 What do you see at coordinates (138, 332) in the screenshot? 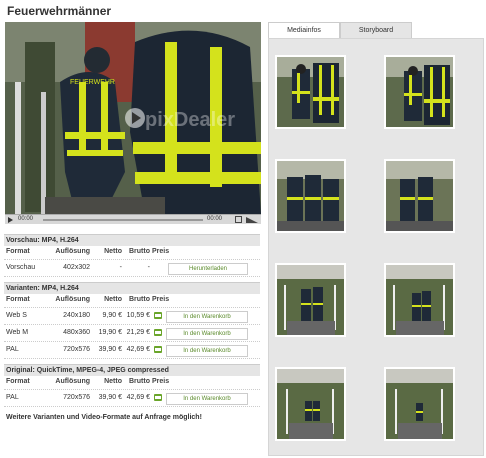
I see `cell-brutto: 21,29 €` at bounding box center [138, 332].